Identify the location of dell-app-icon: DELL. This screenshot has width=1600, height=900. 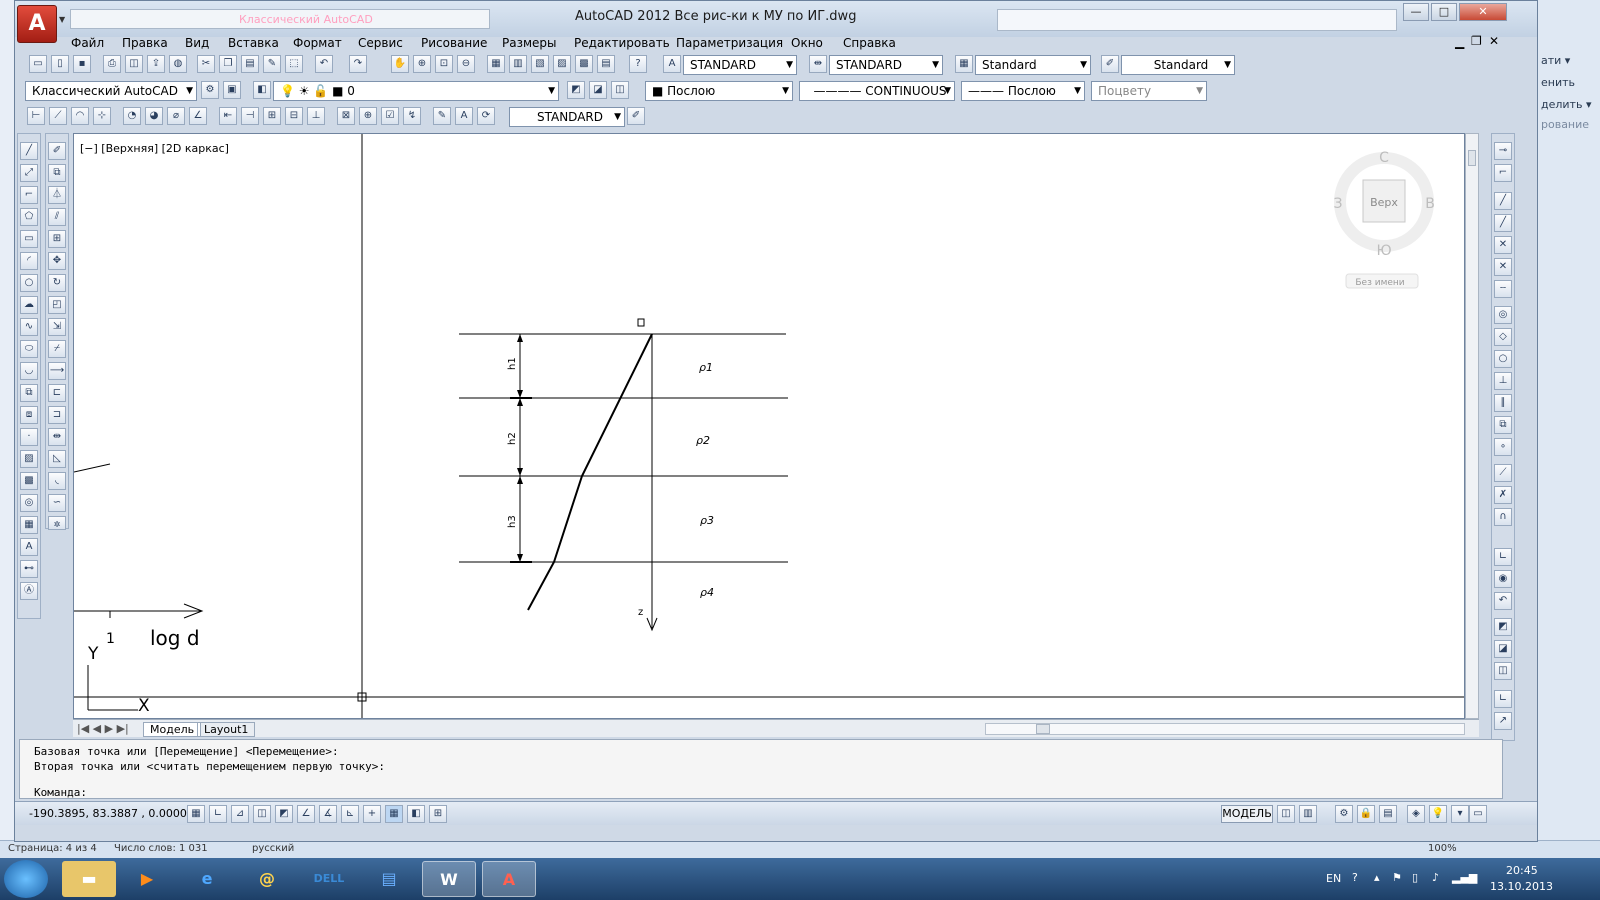
(329, 879).